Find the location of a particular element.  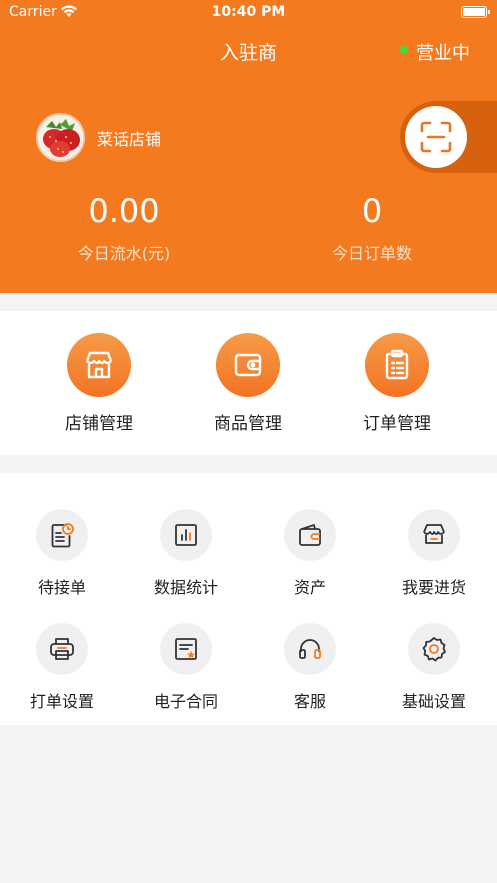

tool-basic-settings: 基础设置 is located at coordinates (434, 667).